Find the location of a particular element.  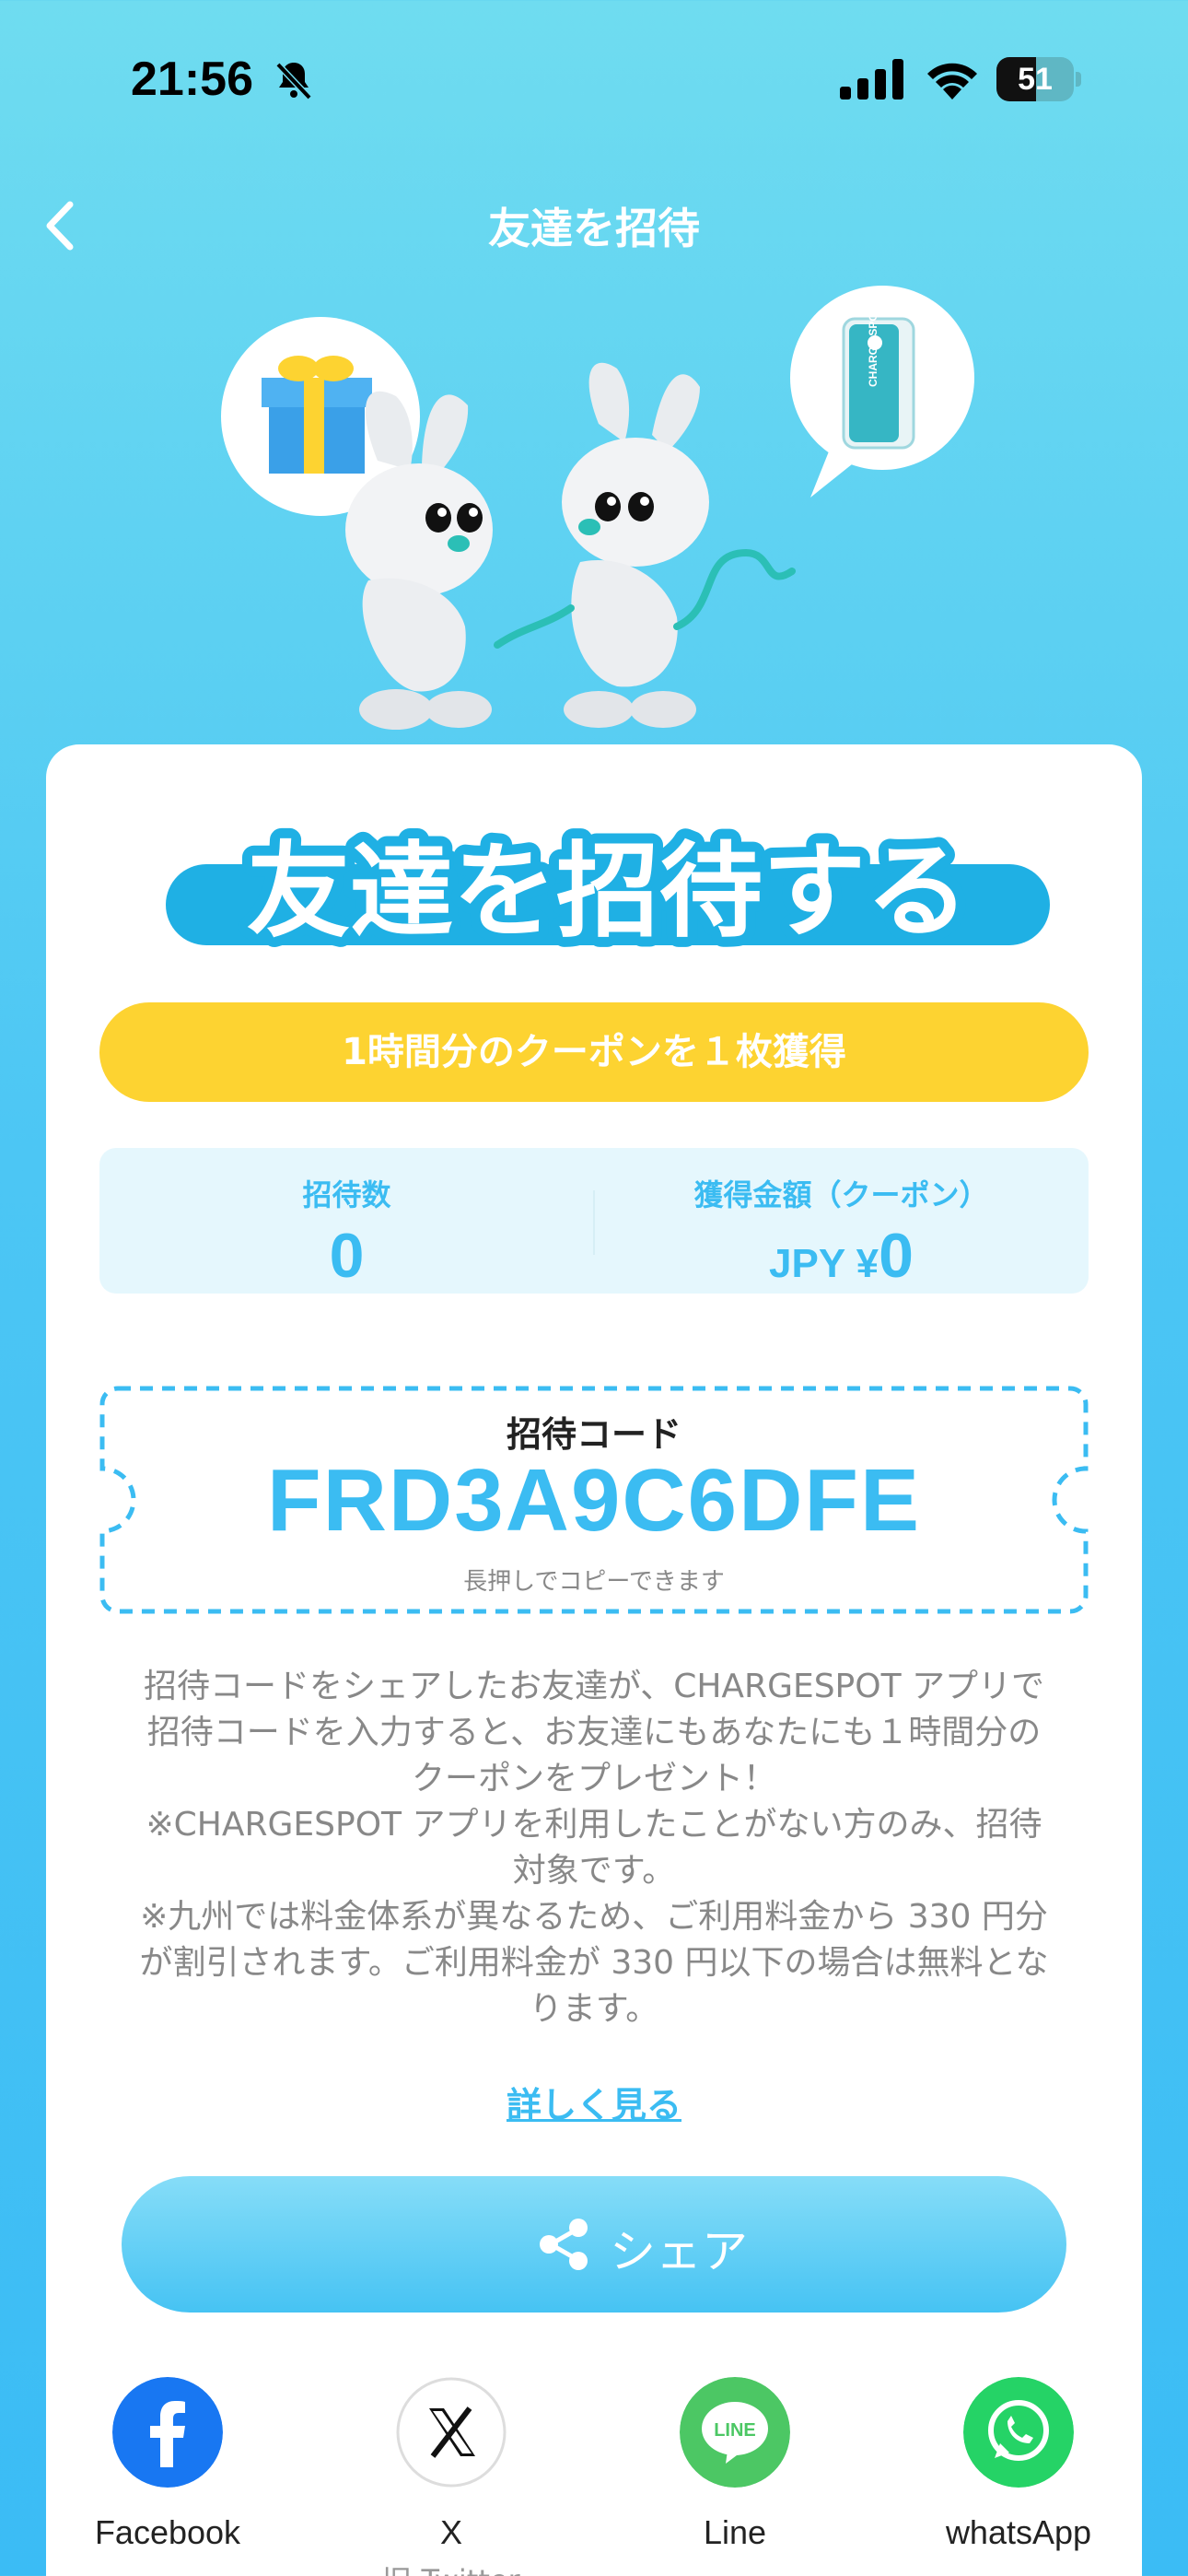

invite-code-label: 招待コード is located at coordinates (593, 1434).